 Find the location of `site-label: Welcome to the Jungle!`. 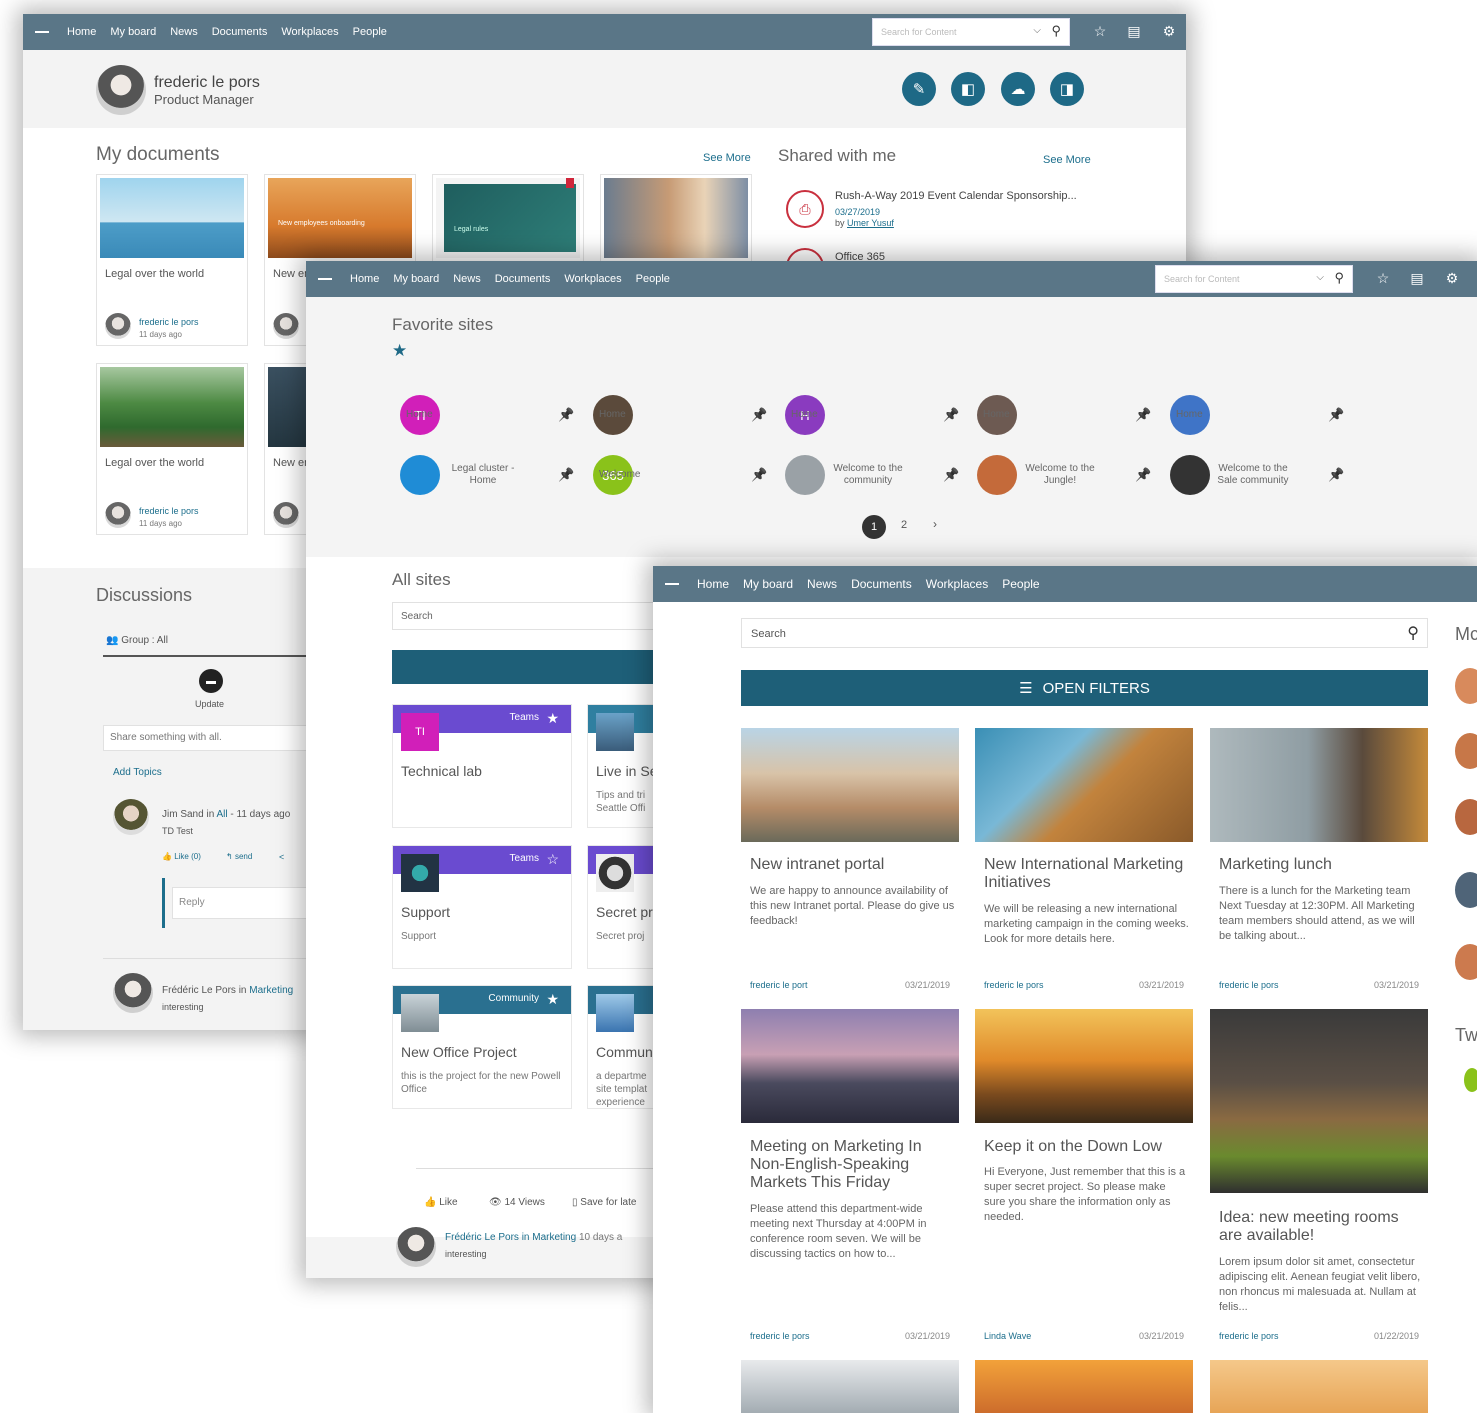

site-label: Welcome to the Jungle! is located at coordinates (1060, 475).